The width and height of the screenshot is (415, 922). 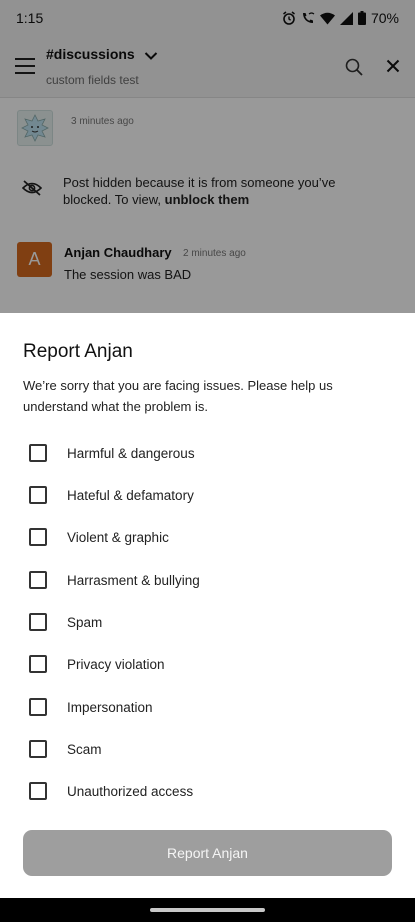 I want to click on report-option: Harmful & dangerous, so click(x=203, y=453).